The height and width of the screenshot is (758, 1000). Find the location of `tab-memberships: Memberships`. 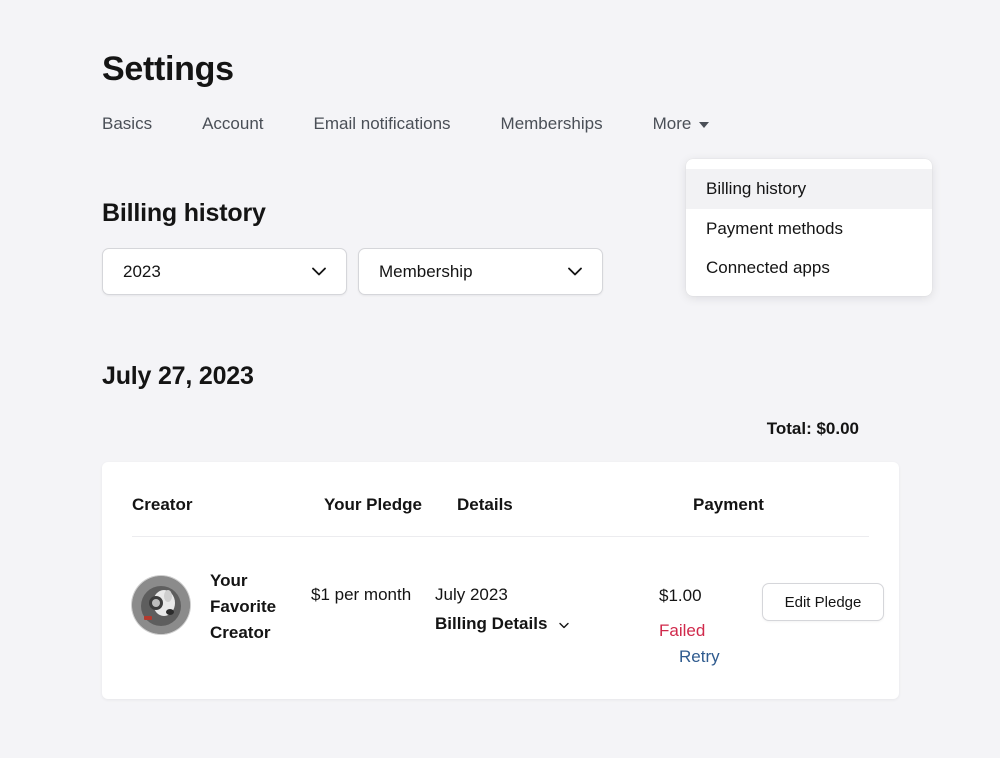

tab-memberships: Memberships is located at coordinates (552, 124).